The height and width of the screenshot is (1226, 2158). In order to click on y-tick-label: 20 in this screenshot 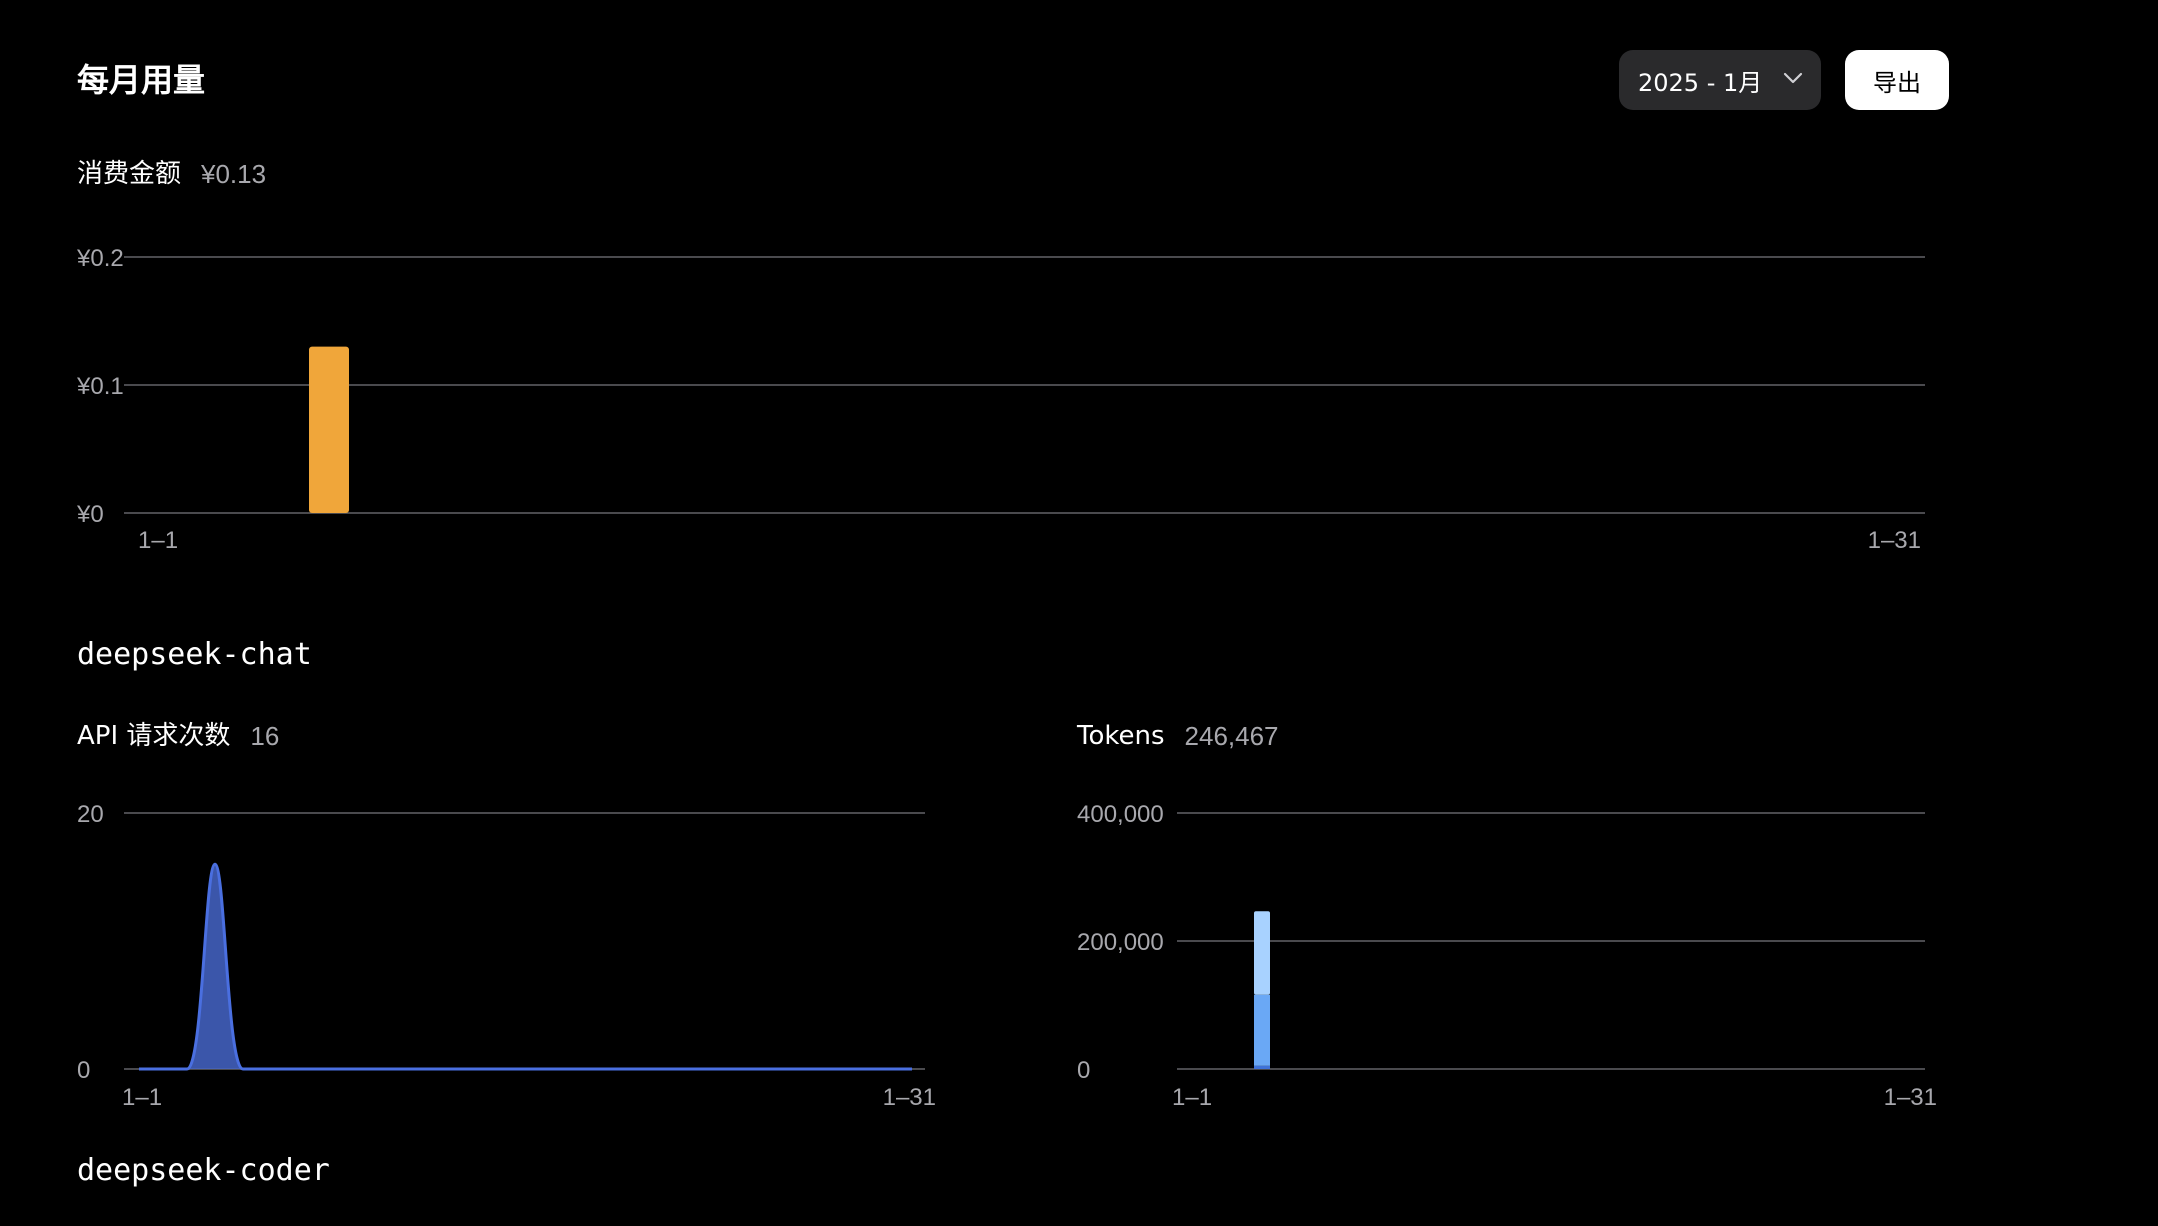, I will do `click(90, 814)`.